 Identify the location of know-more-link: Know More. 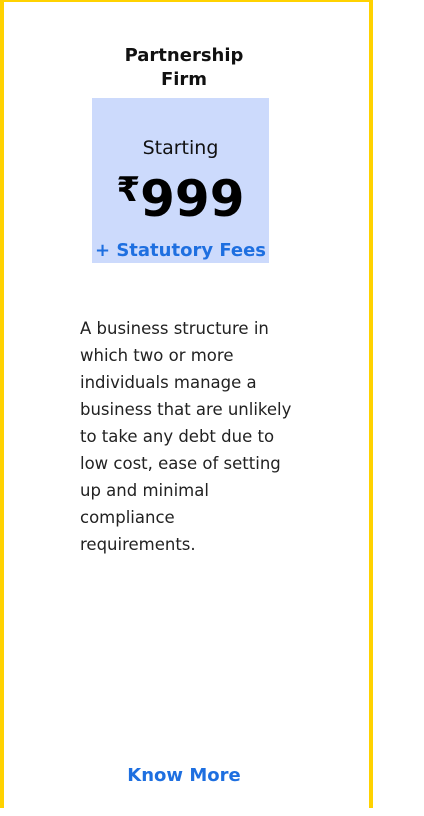
(184, 776).